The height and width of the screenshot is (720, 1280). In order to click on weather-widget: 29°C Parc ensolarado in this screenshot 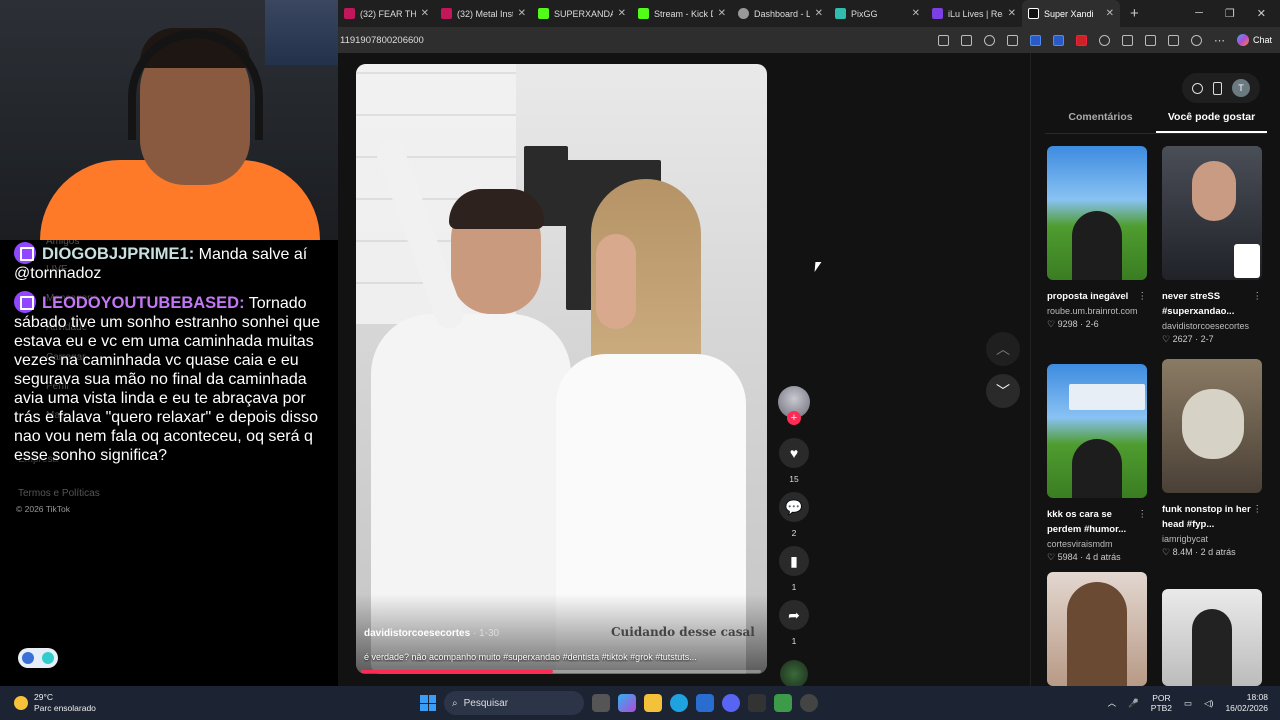, I will do `click(150, 703)`.